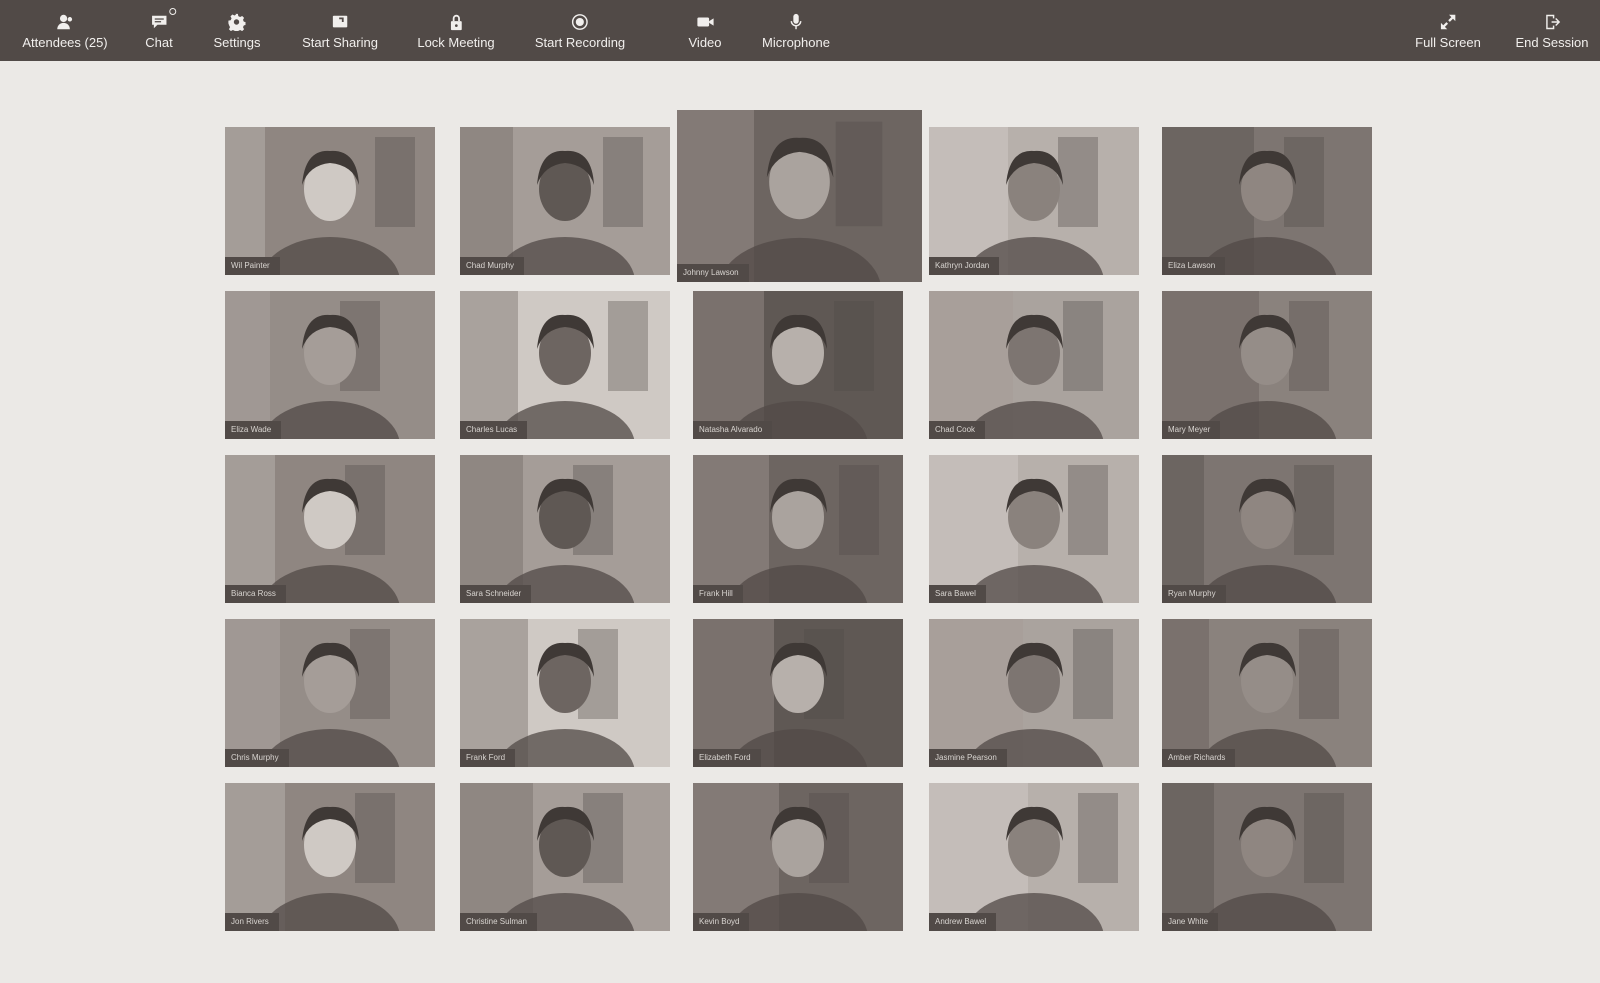  Describe the element at coordinates (255, 594) in the screenshot. I see `participant-name-label: Bianca Ross` at that location.